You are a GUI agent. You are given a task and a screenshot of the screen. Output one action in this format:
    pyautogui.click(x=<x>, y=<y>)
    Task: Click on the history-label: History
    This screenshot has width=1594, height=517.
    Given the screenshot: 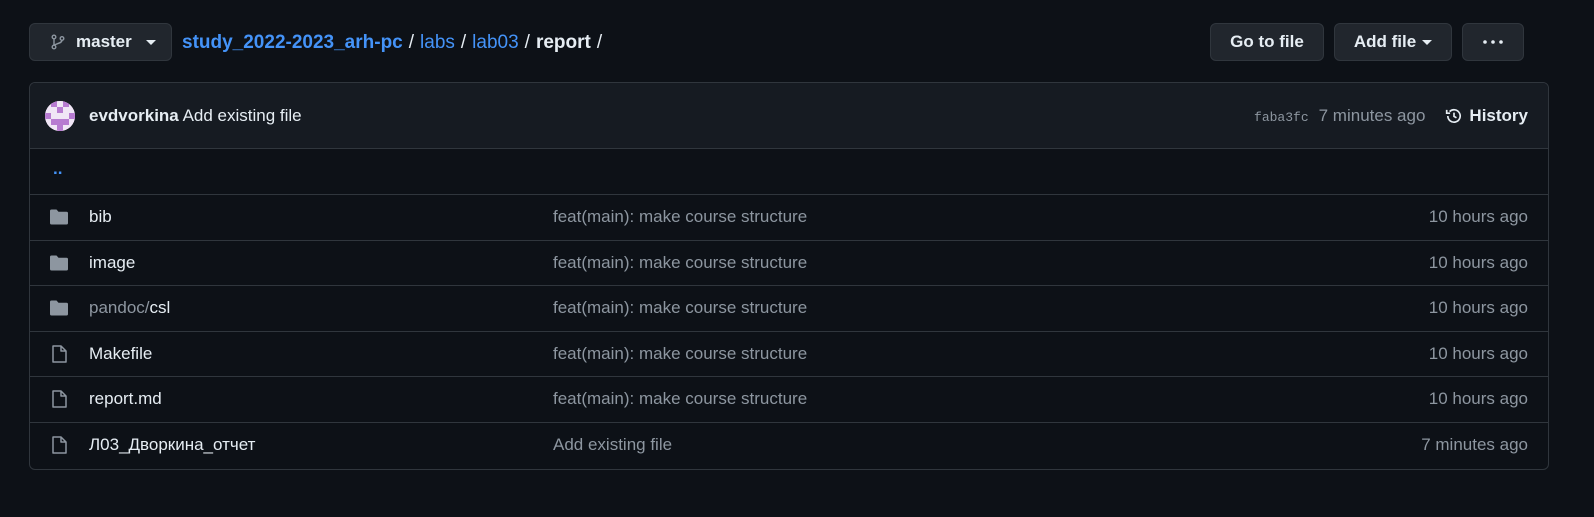 What is the action you would take?
    pyautogui.click(x=1498, y=115)
    